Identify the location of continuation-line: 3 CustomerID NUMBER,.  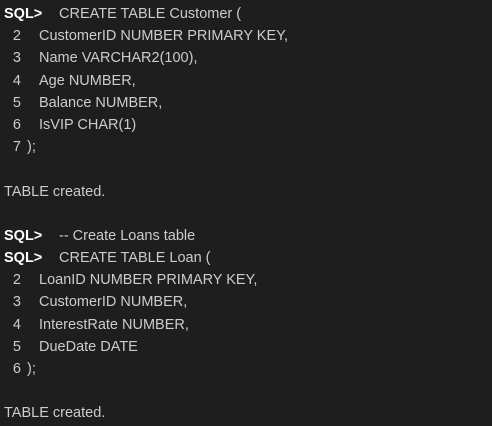
(248, 302).